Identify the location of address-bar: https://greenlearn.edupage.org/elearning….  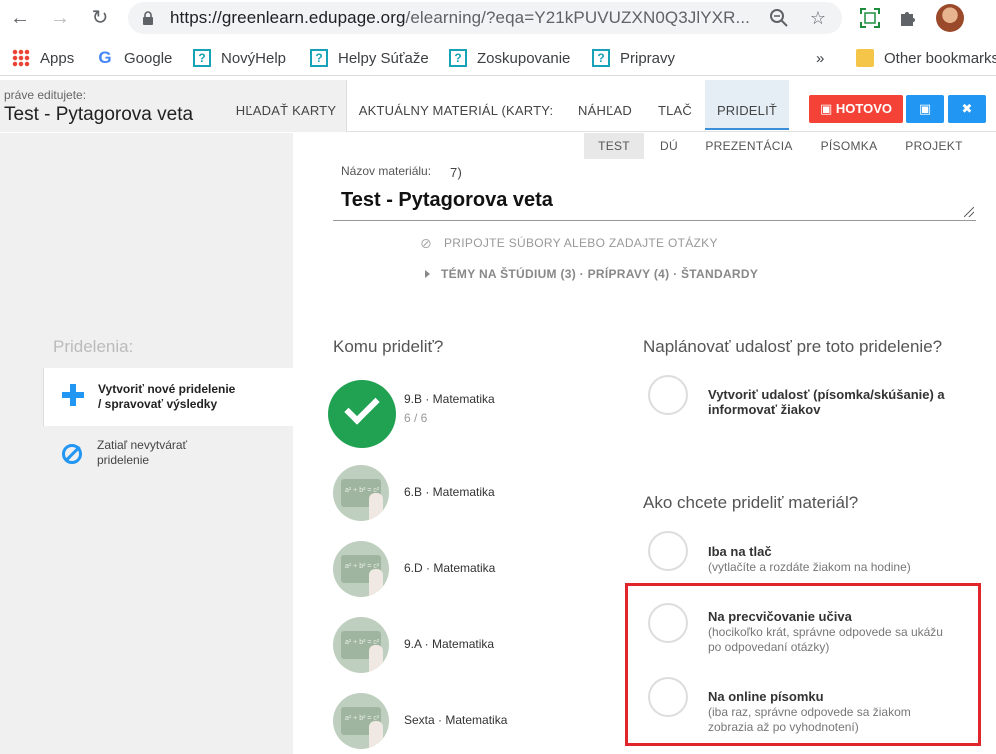
(485, 18).